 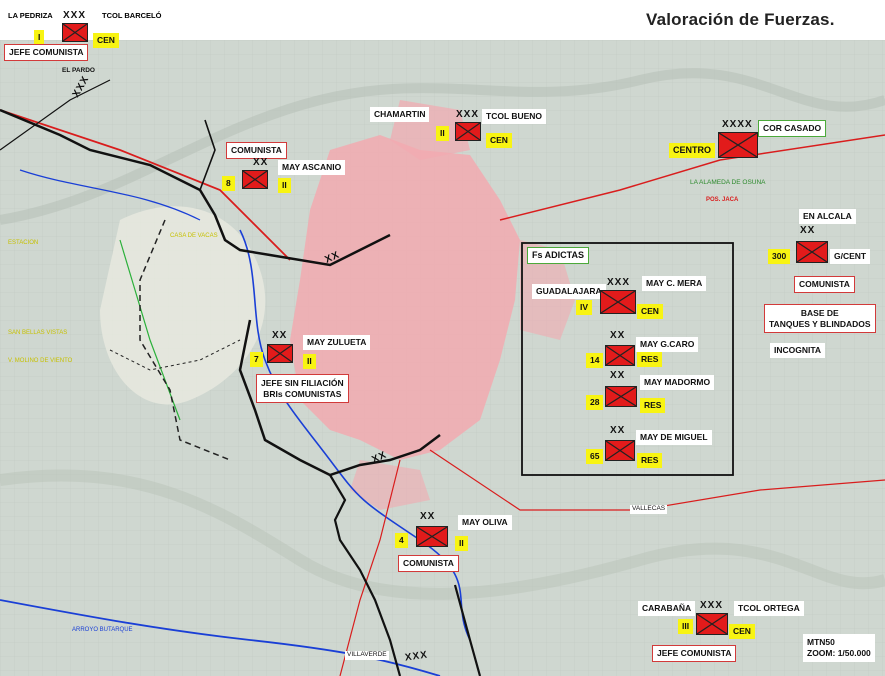 I want to click on commander-label: MAY OLIVA, so click(x=485, y=522).